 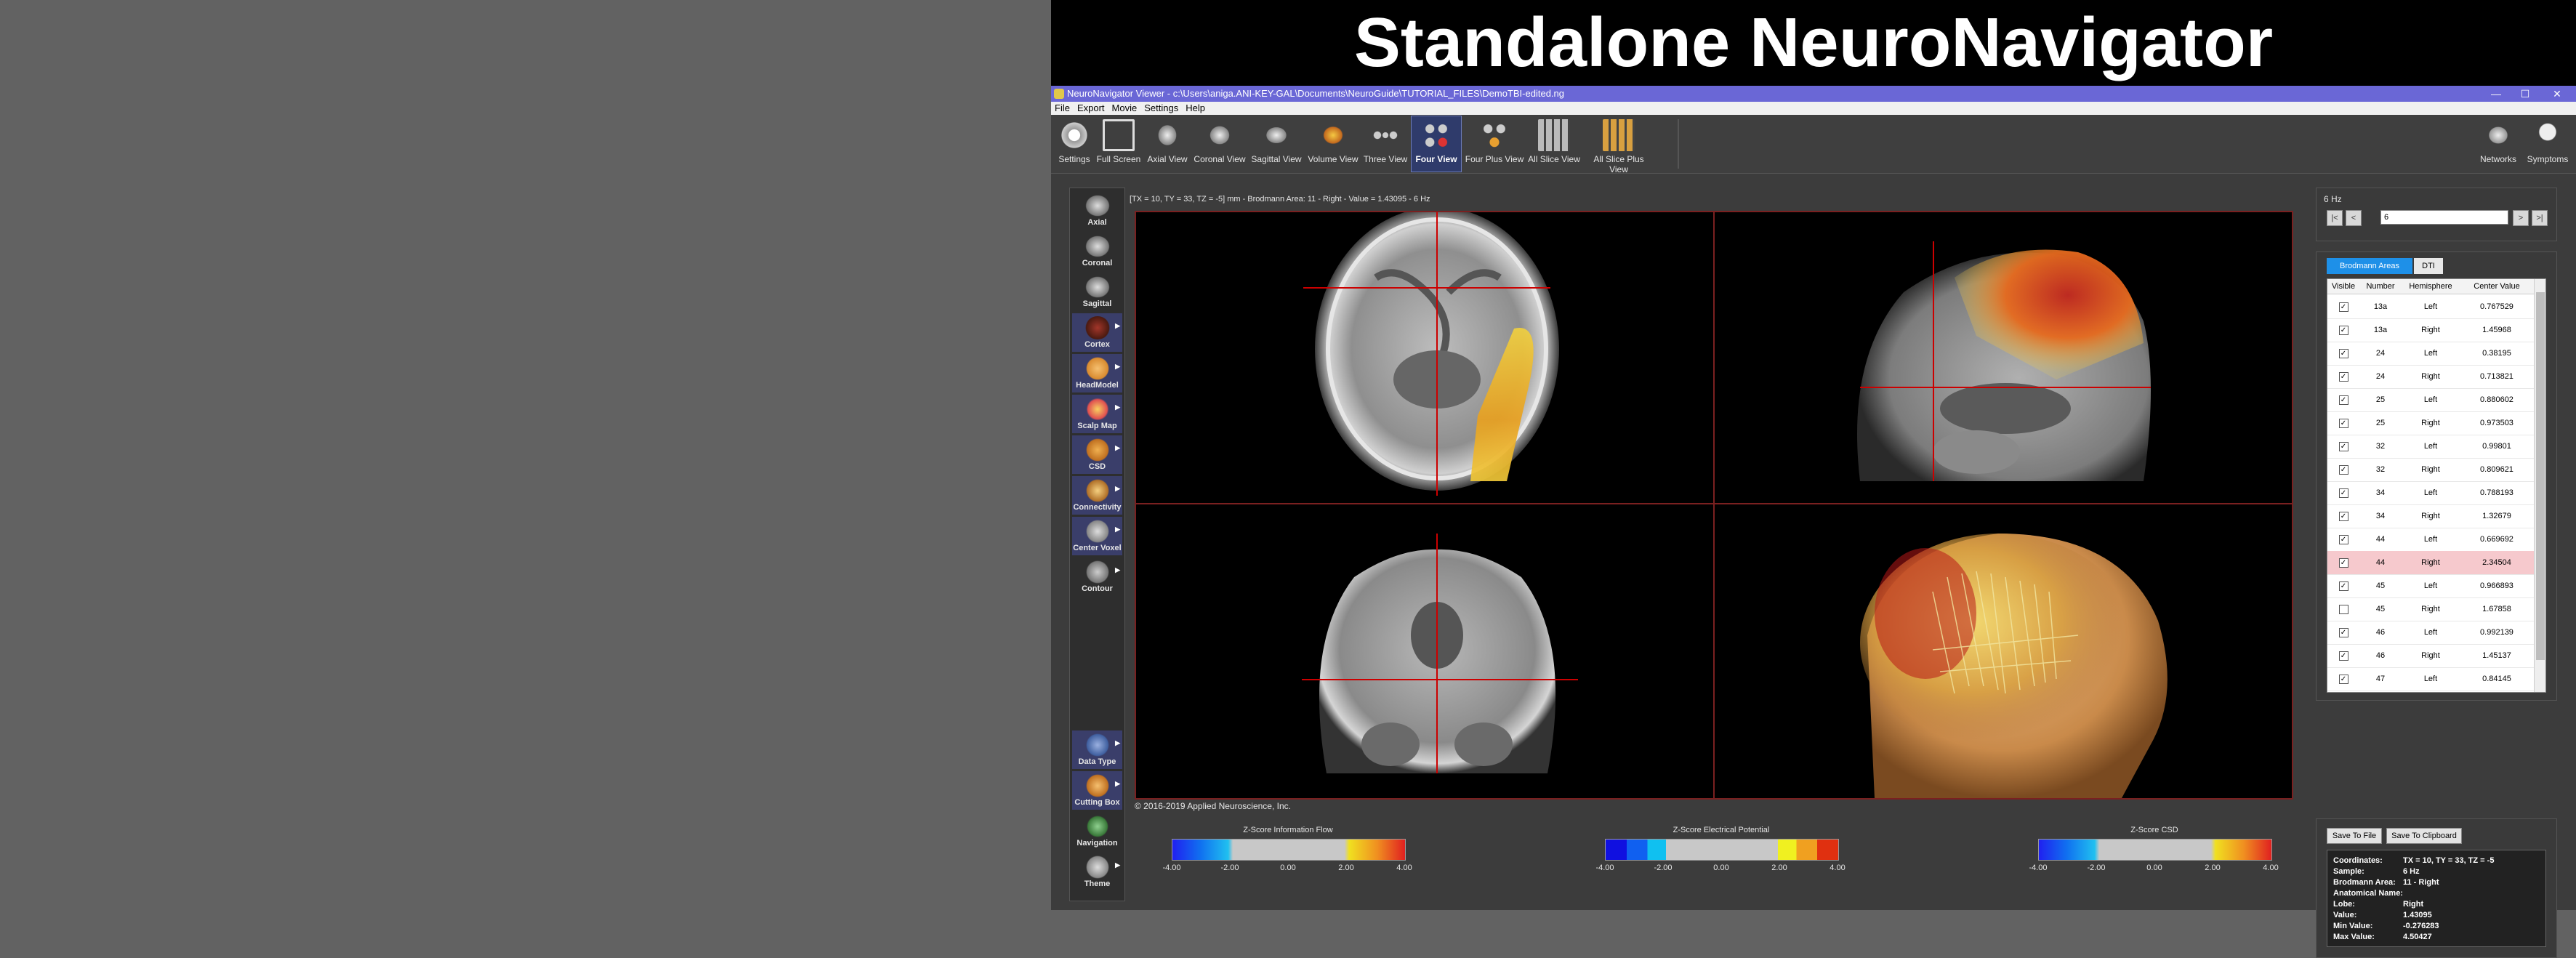 I want to click on axial-view-pane, so click(x=1424, y=357).